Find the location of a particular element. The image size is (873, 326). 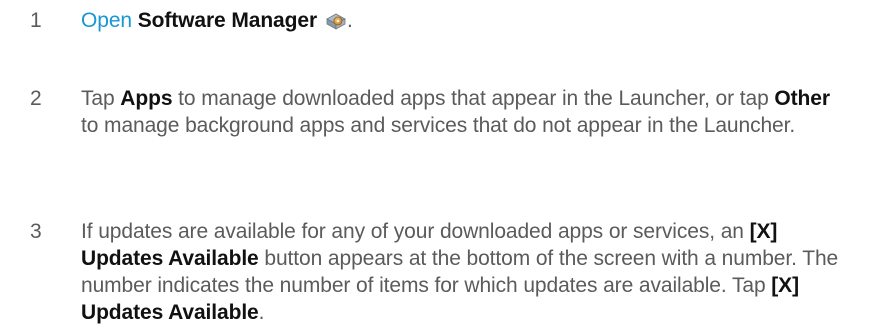

other-label: Other is located at coordinates (802, 98).